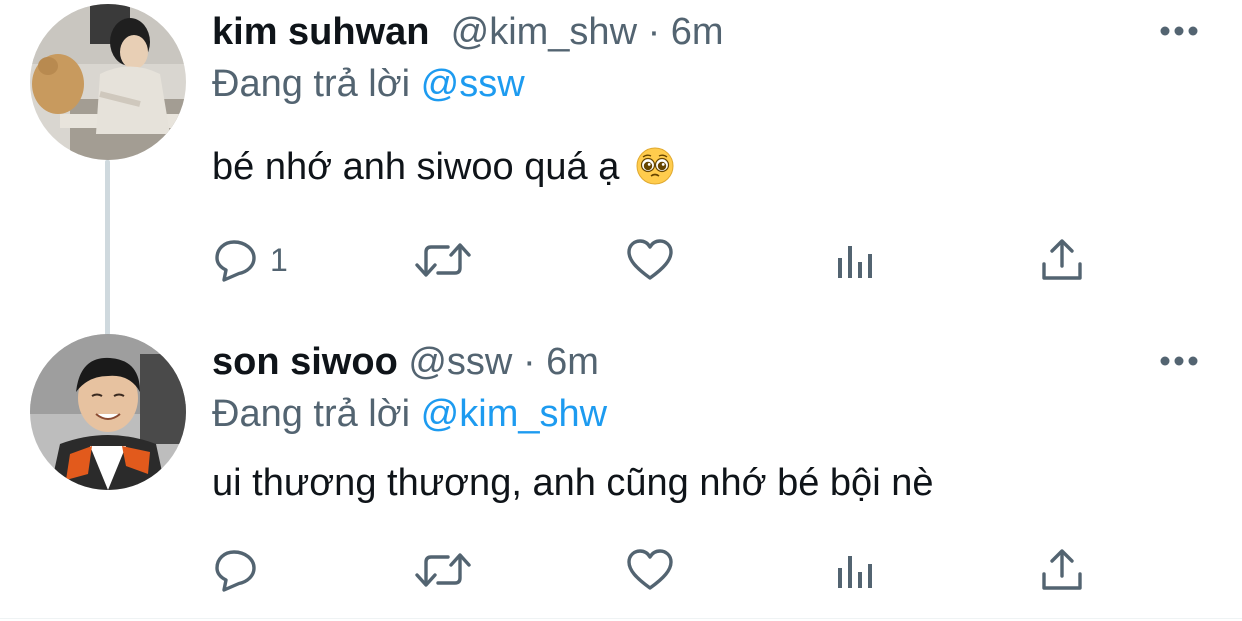 This screenshot has width=1242, height=621. I want to click on tweet-text-content: bé nhớ anh siwoo quá ạ, so click(416, 167).